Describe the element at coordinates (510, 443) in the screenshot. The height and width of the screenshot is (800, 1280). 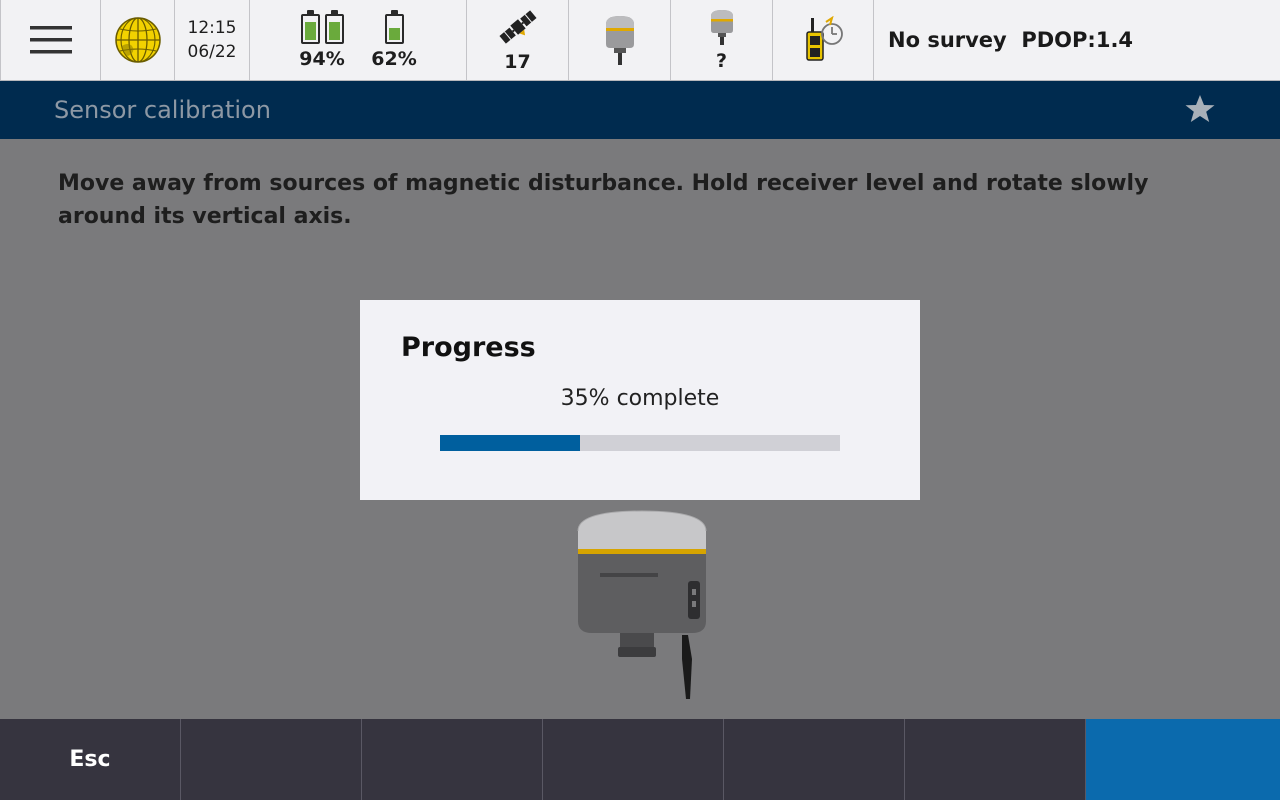
I see `progress-bar-fill` at that location.